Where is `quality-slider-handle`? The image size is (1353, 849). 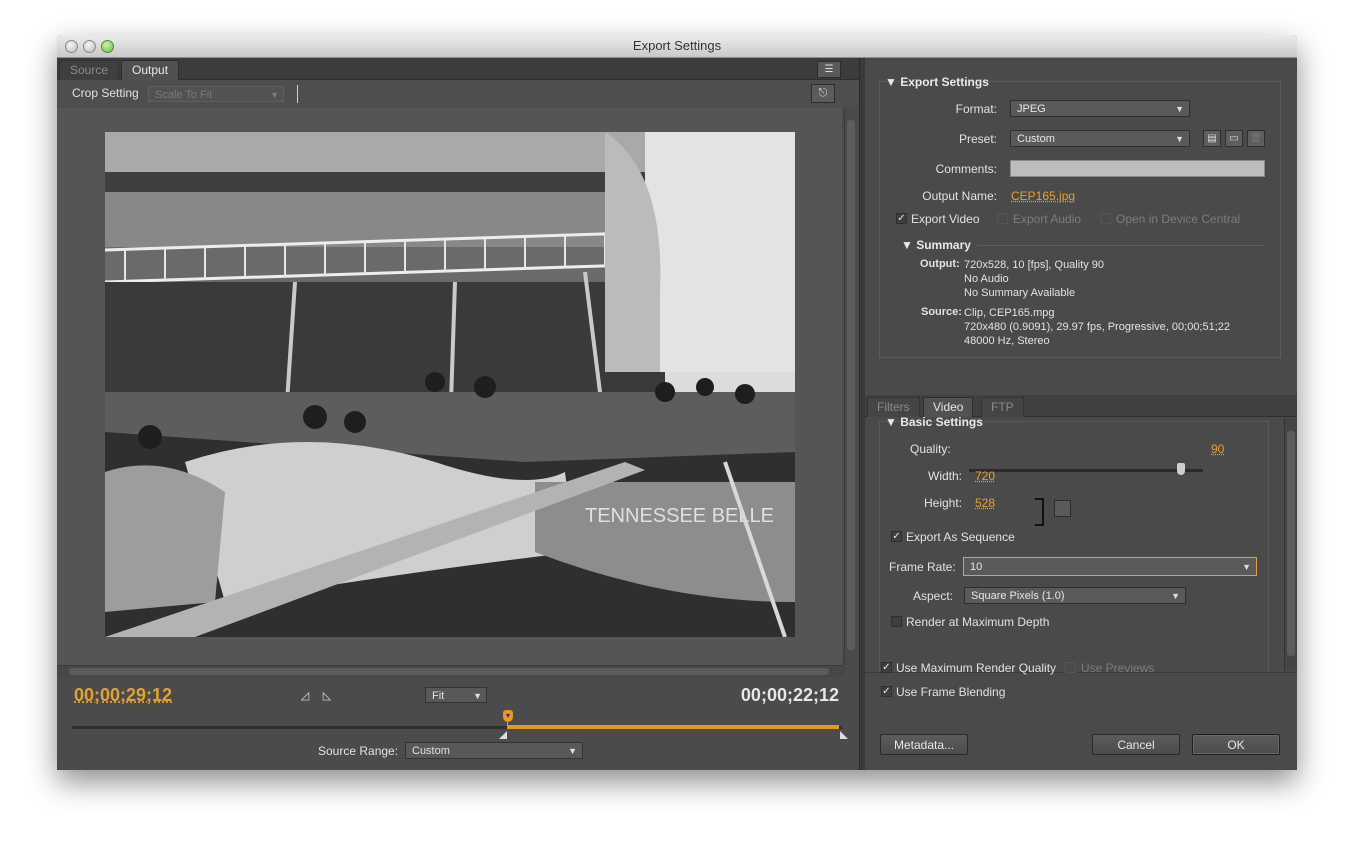
quality-slider-handle is located at coordinates (1181, 469).